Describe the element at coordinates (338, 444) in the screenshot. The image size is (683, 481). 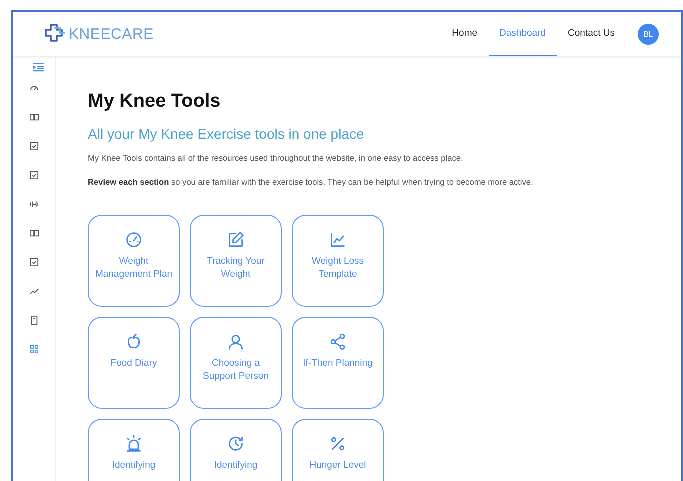
I see `percent-icon` at that location.